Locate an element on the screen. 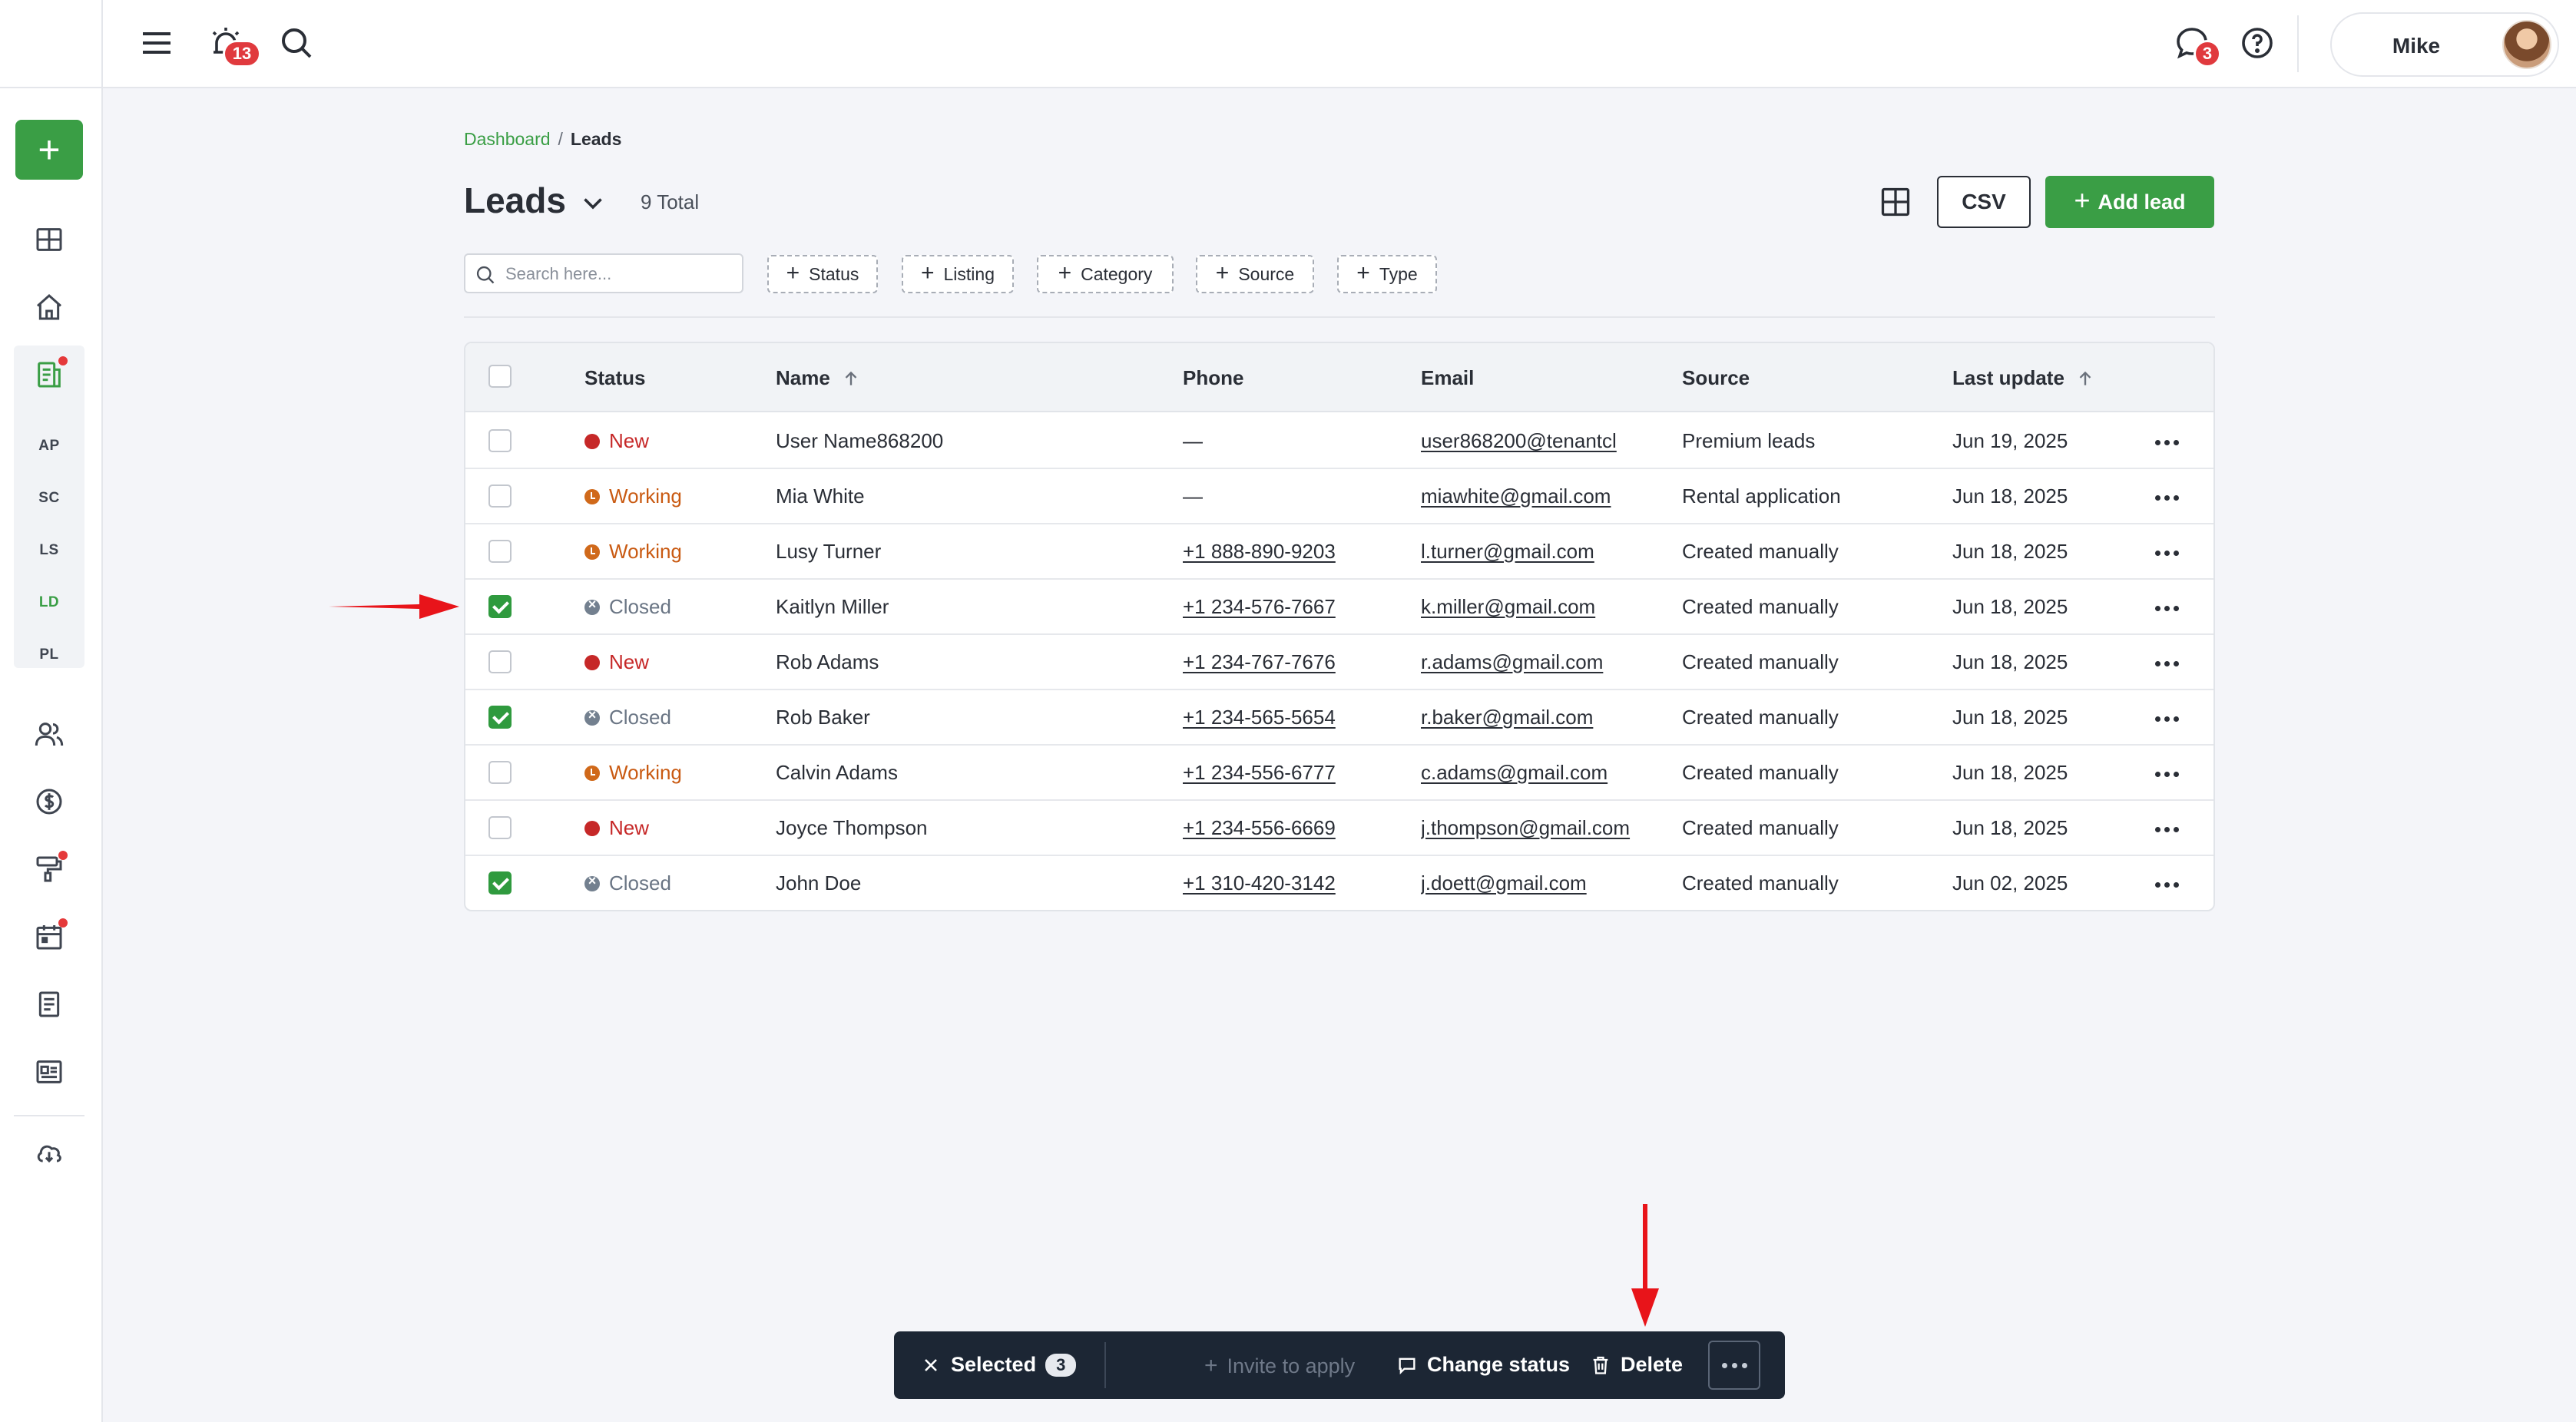  lead-last-update: Jun 18, 2025 is located at coordinates (2010, 606).